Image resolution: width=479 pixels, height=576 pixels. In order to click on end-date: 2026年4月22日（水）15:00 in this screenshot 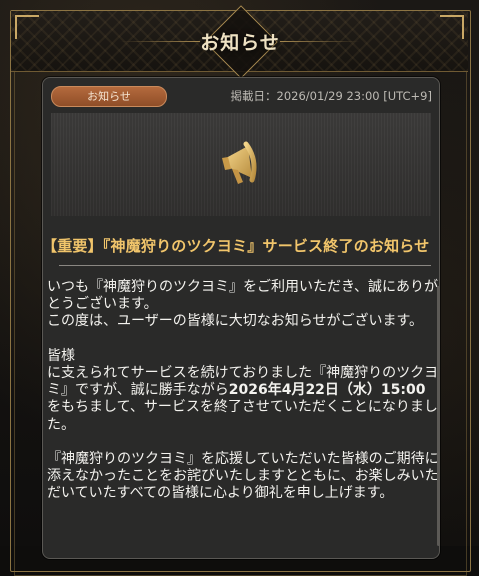, I will do `click(327, 390)`.